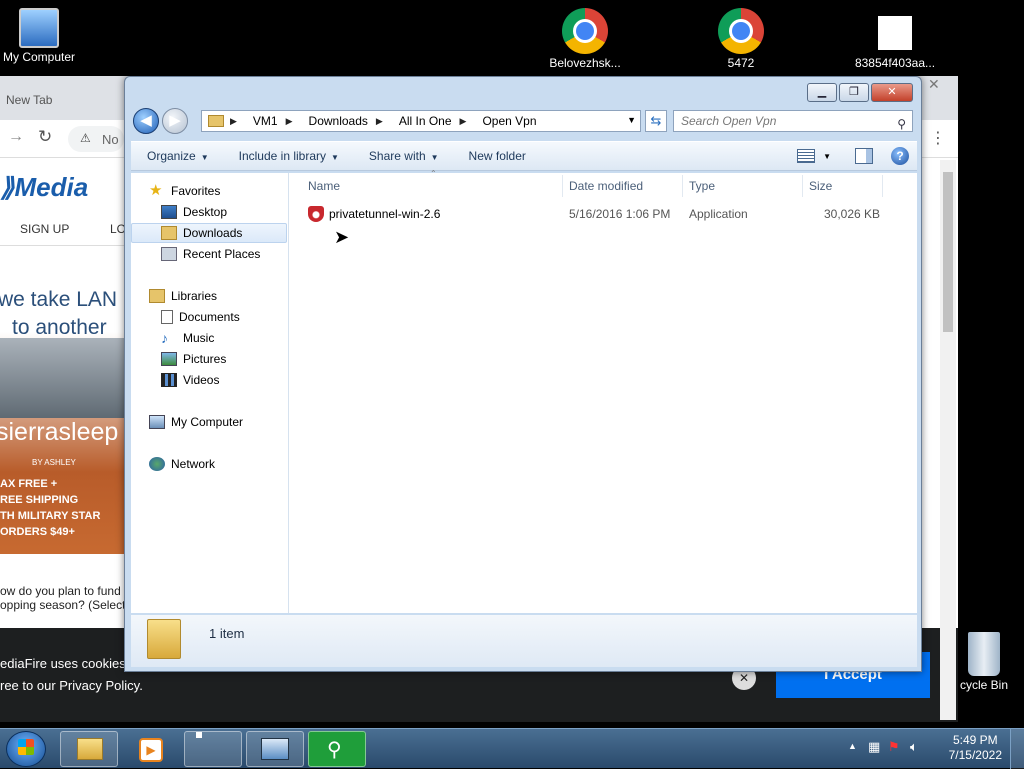 This screenshot has width=1024, height=769. I want to click on view-dropdown-icon: ▼, so click(827, 156).